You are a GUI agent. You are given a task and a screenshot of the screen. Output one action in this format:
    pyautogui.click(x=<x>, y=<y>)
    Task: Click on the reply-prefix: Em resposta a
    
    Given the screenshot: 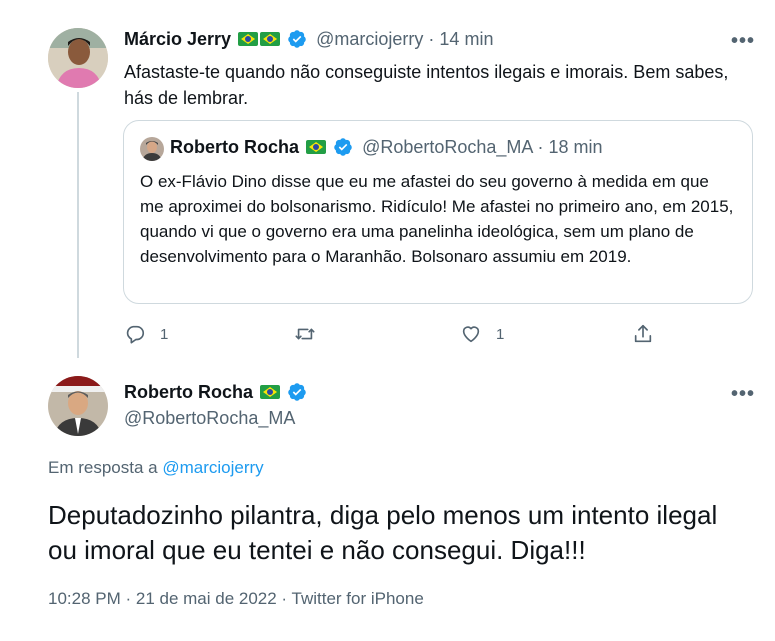 What is the action you would take?
    pyautogui.click(x=105, y=467)
    